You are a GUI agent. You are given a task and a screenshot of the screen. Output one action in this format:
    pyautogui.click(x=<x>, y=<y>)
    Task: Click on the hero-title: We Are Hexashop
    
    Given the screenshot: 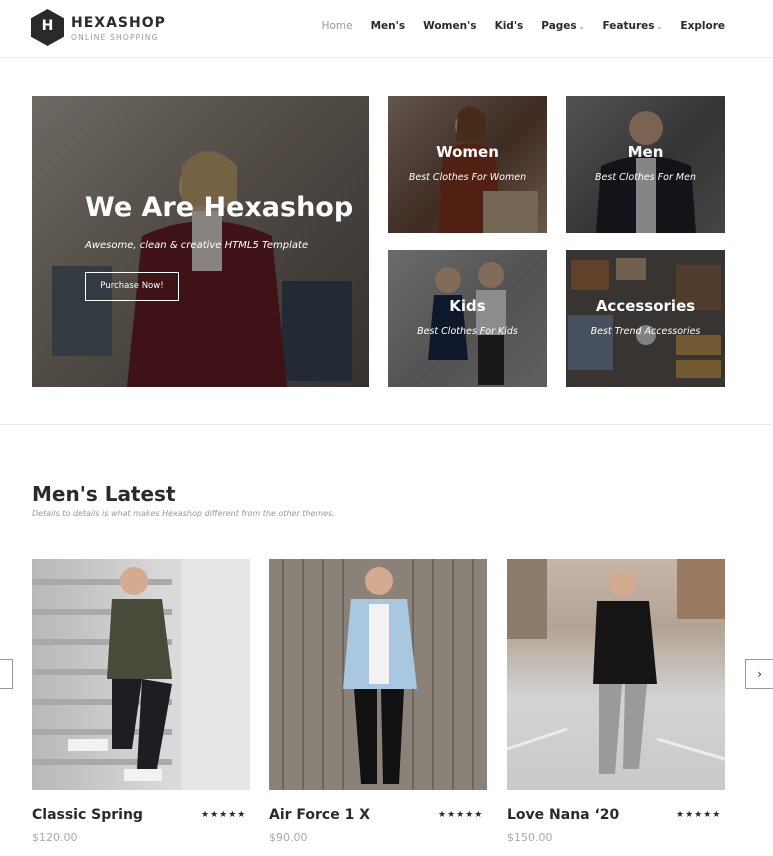 What is the action you would take?
    pyautogui.click(x=219, y=207)
    